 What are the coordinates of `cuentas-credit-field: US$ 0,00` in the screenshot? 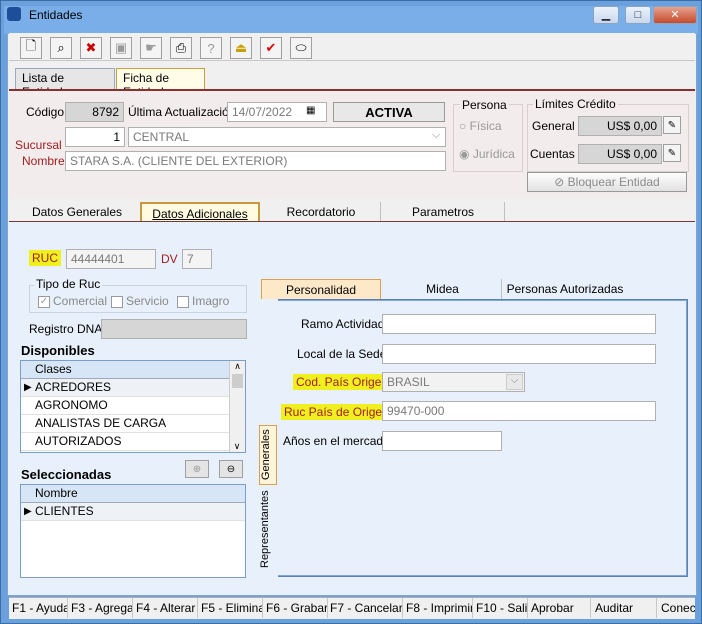 It's located at (620, 154).